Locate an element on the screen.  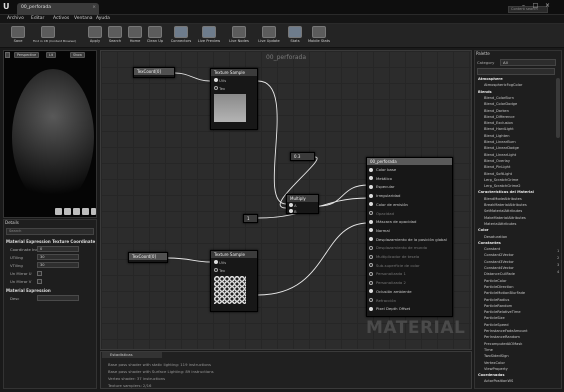
palette-item: ActorPositionWS is located at coordinates (498, 381).